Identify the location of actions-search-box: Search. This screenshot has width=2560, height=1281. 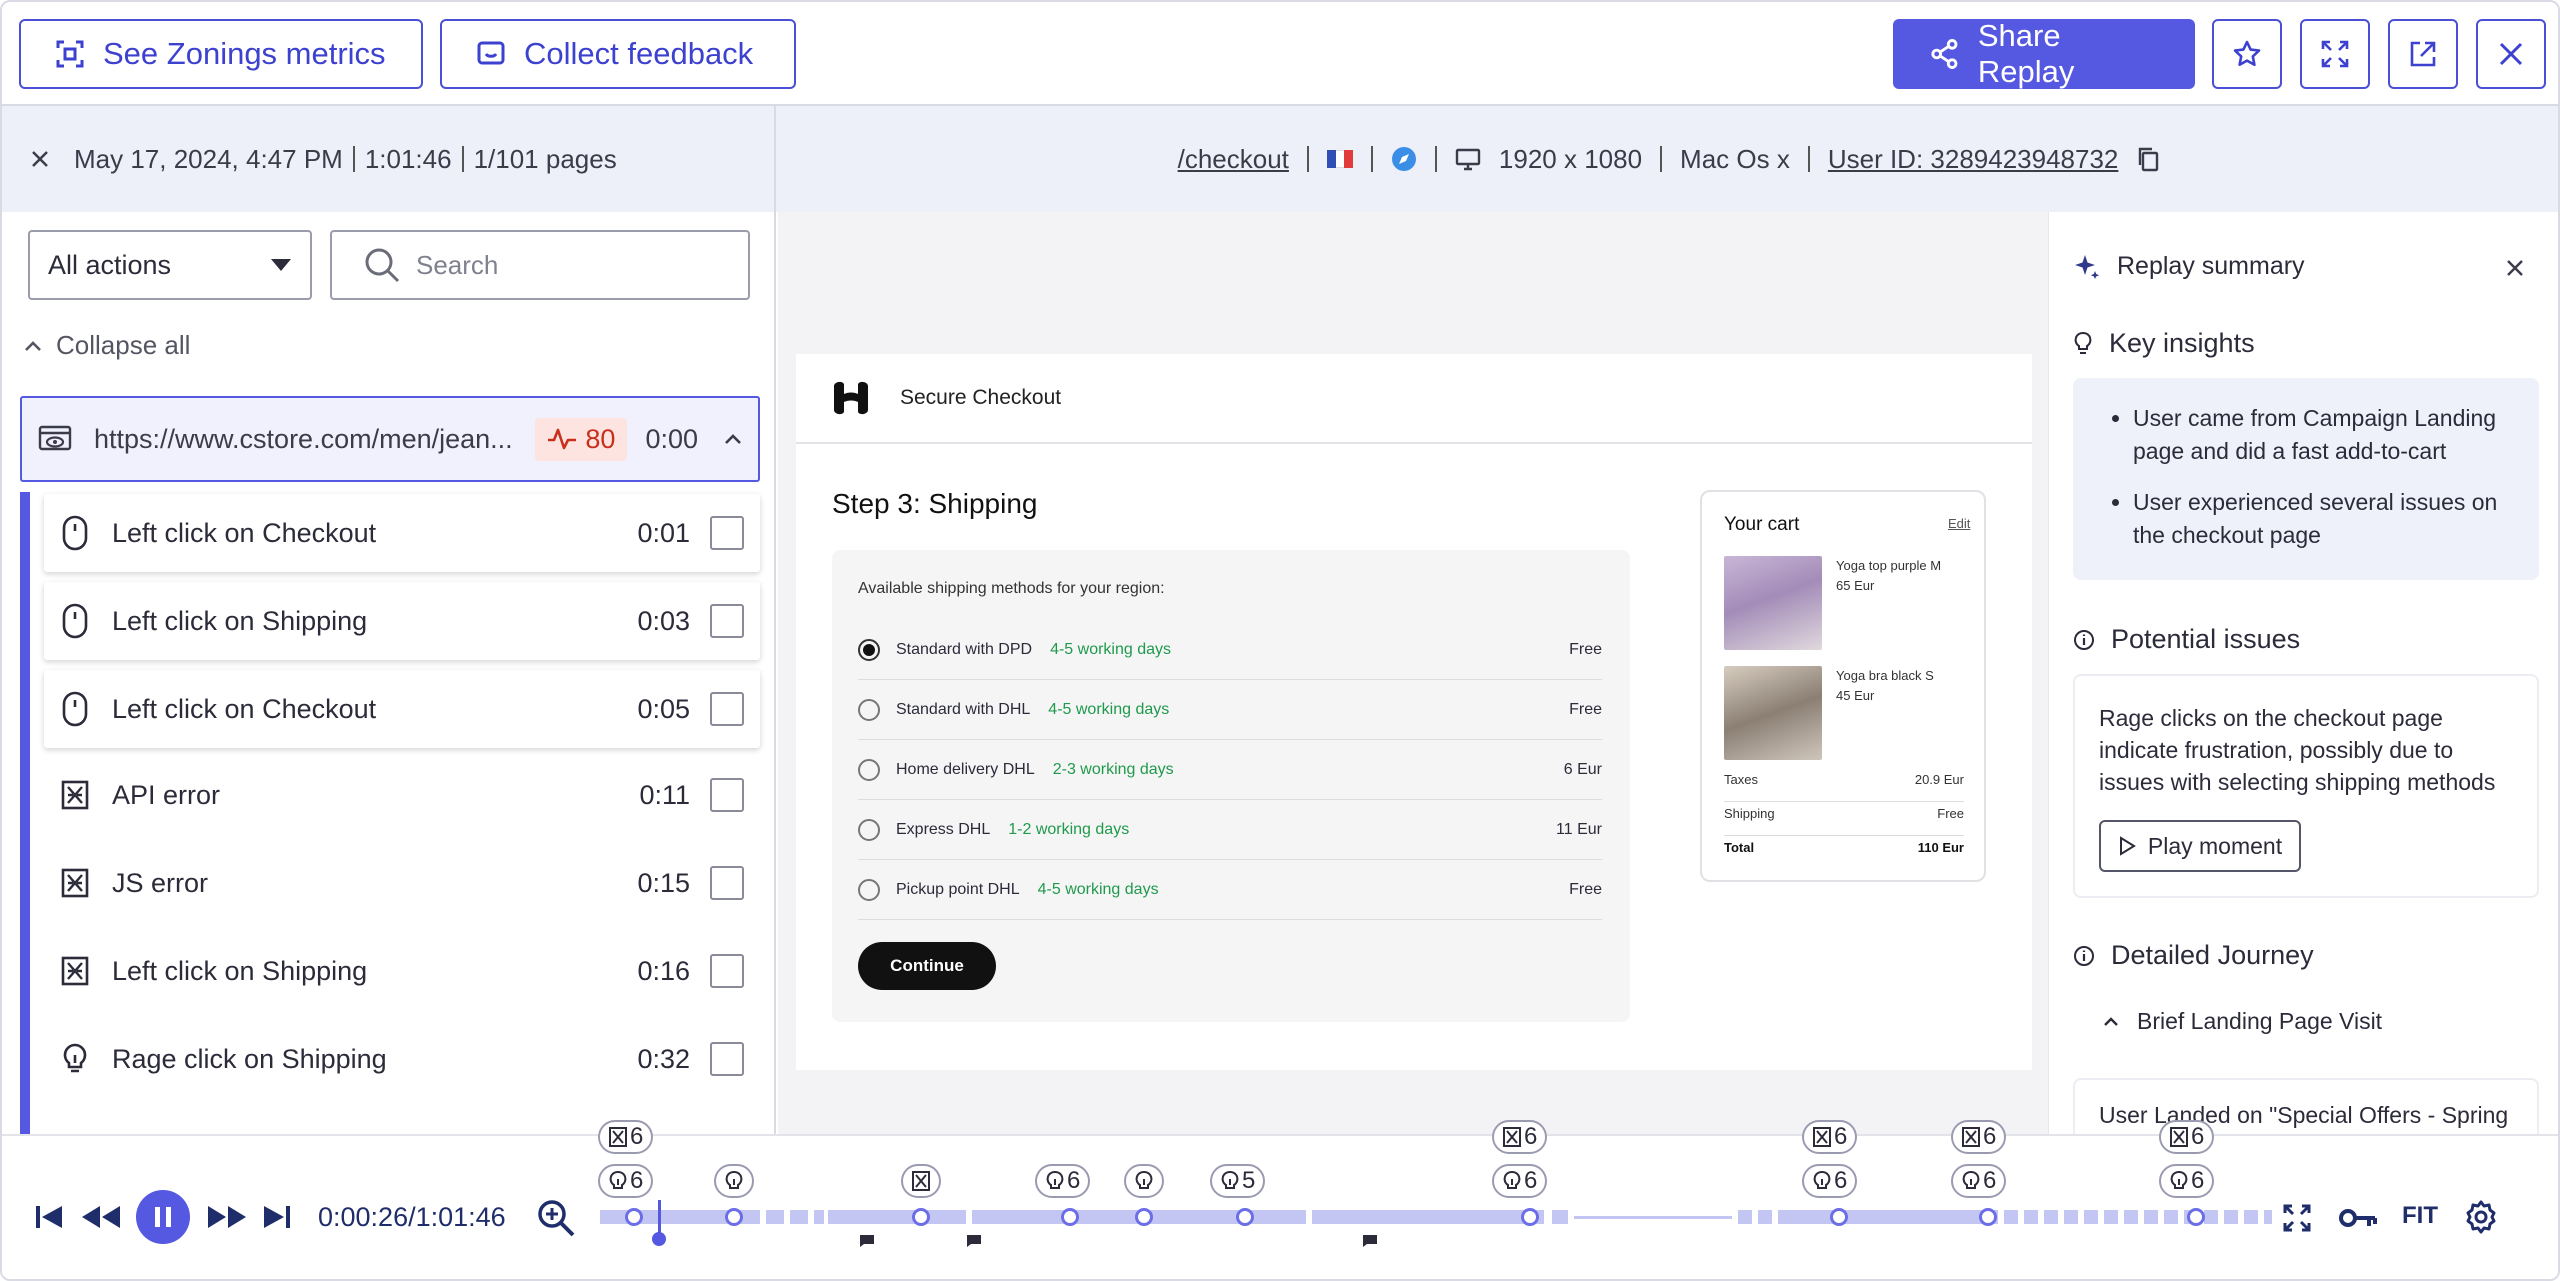
(540, 265).